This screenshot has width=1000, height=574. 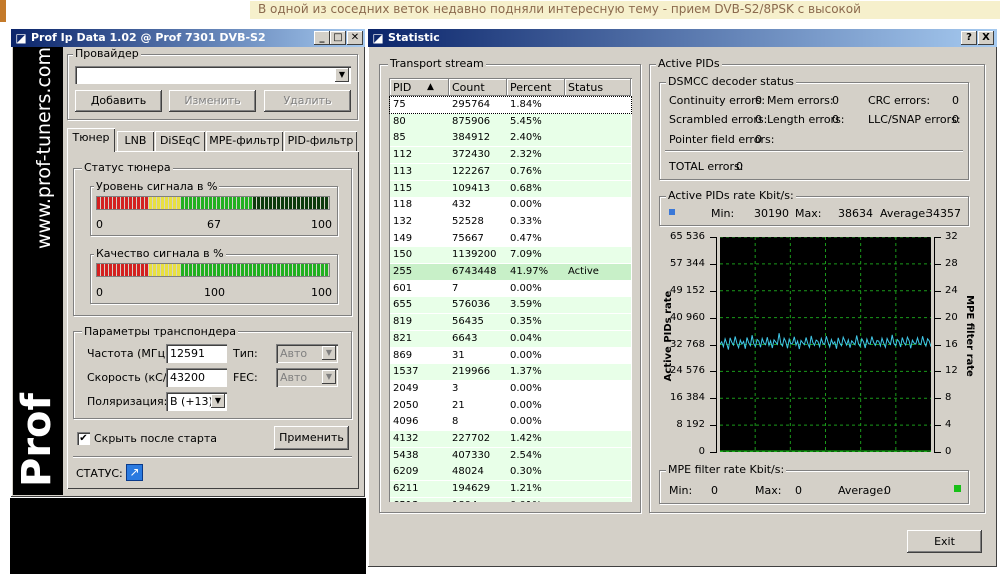 I want to click on column-header-count: Count, so click(x=478, y=87).